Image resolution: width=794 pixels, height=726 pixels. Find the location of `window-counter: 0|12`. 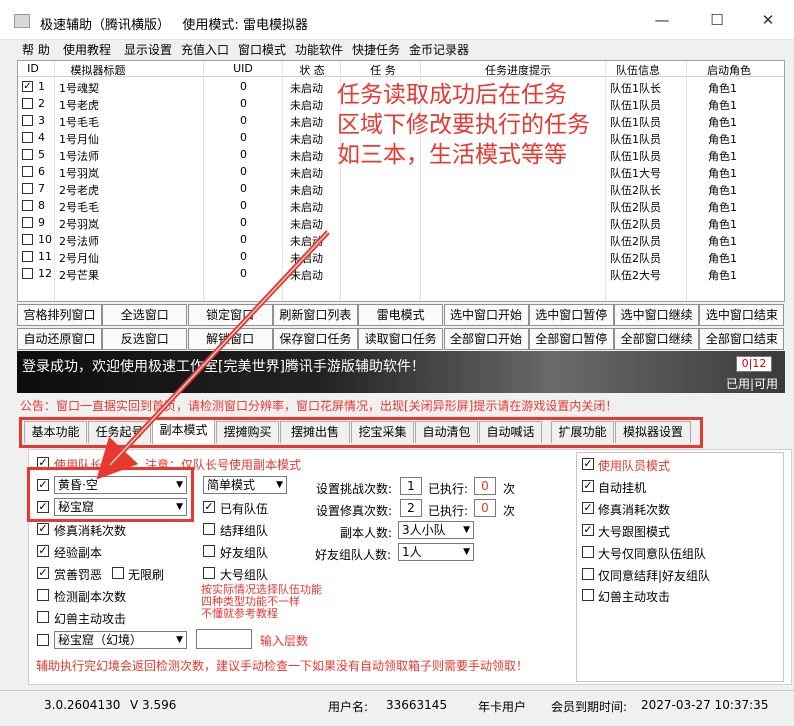

window-counter: 0|12 is located at coordinates (754, 364).